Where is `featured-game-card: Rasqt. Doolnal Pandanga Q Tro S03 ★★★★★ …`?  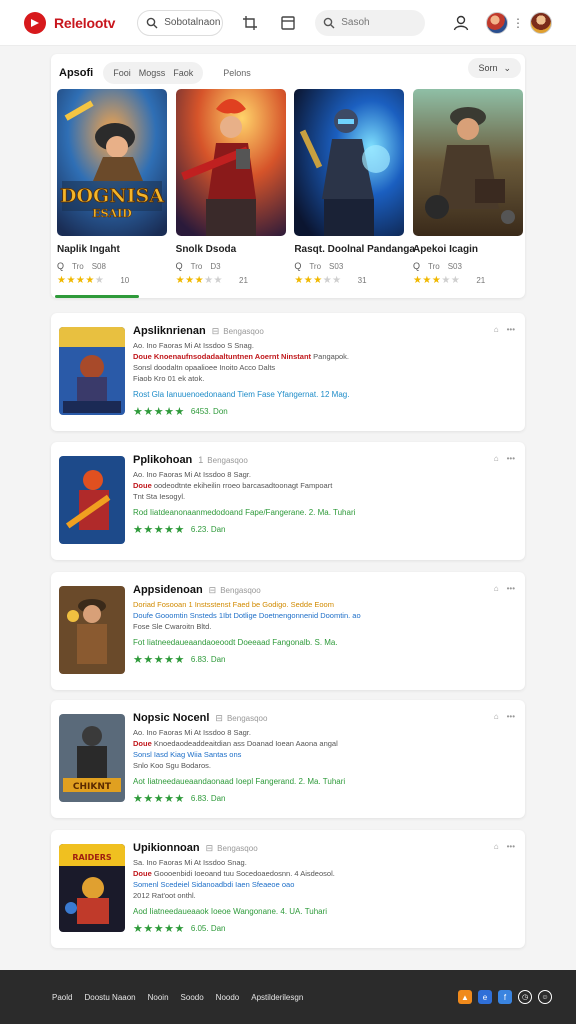
featured-game-card: Rasqt. Doolnal Pandanga Q Tro S03 ★★★★★ … is located at coordinates (354, 187).